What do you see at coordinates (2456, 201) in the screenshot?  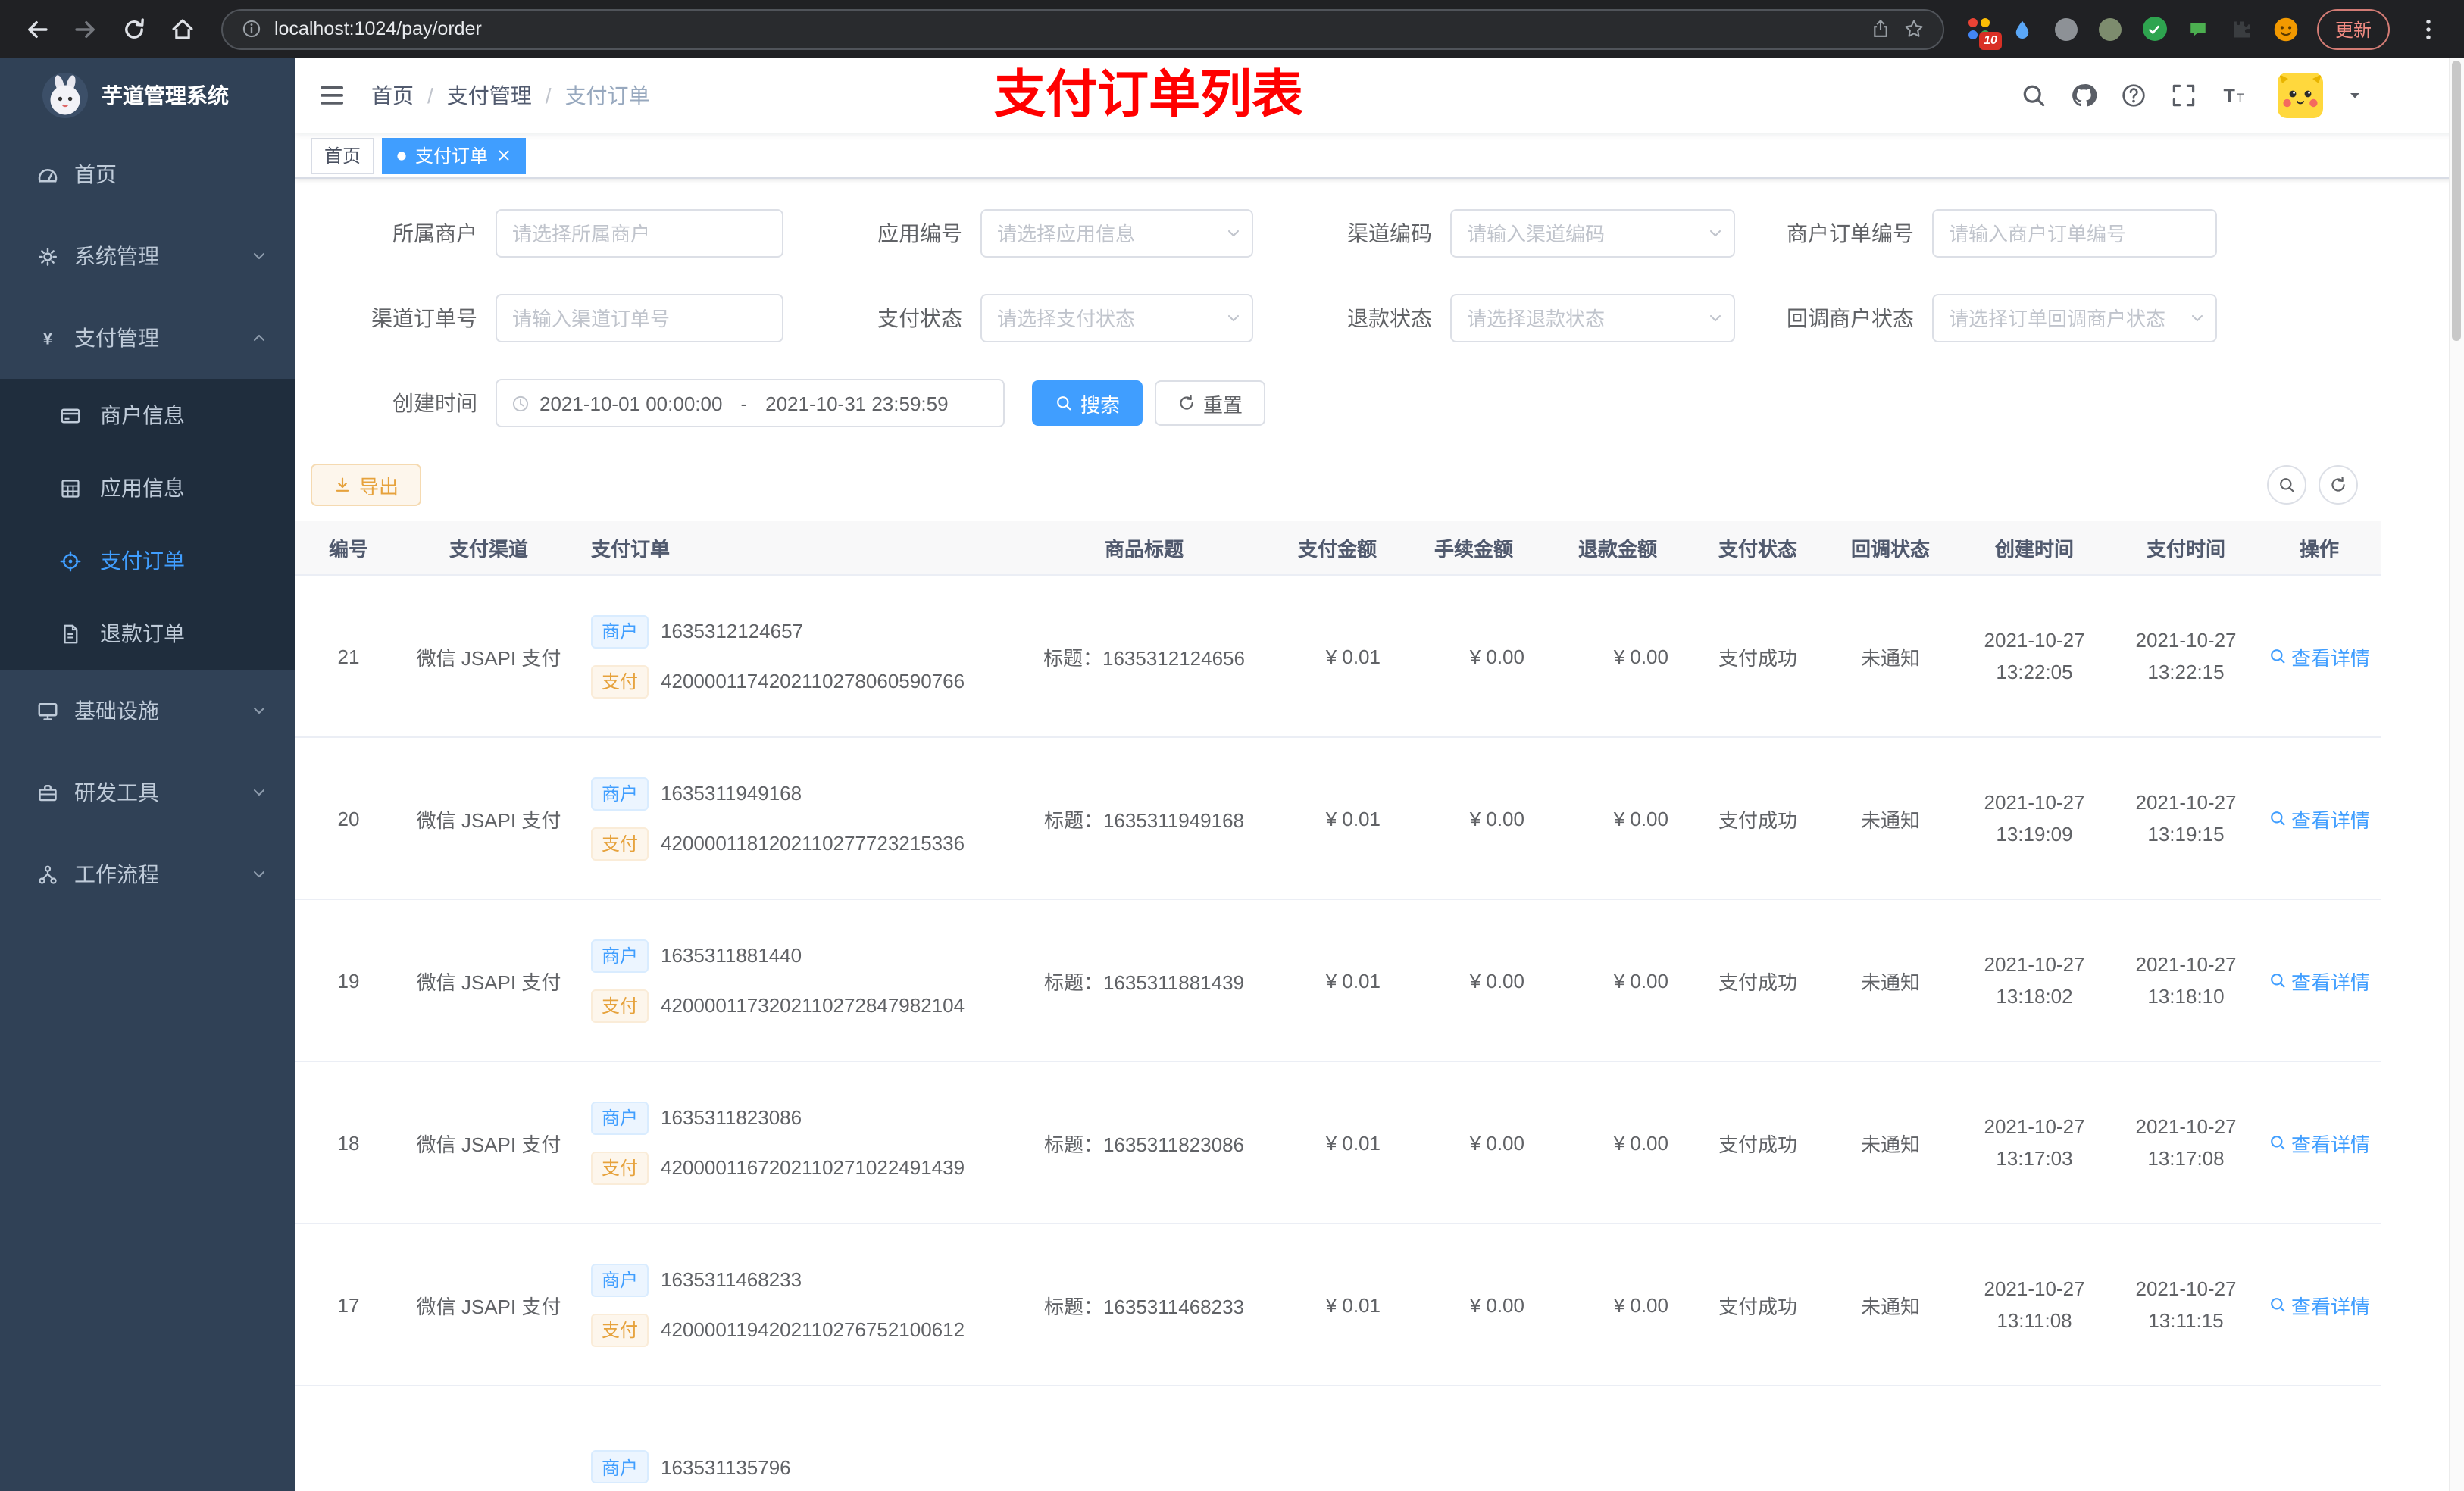 I see `scrollbar-thumb` at bounding box center [2456, 201].